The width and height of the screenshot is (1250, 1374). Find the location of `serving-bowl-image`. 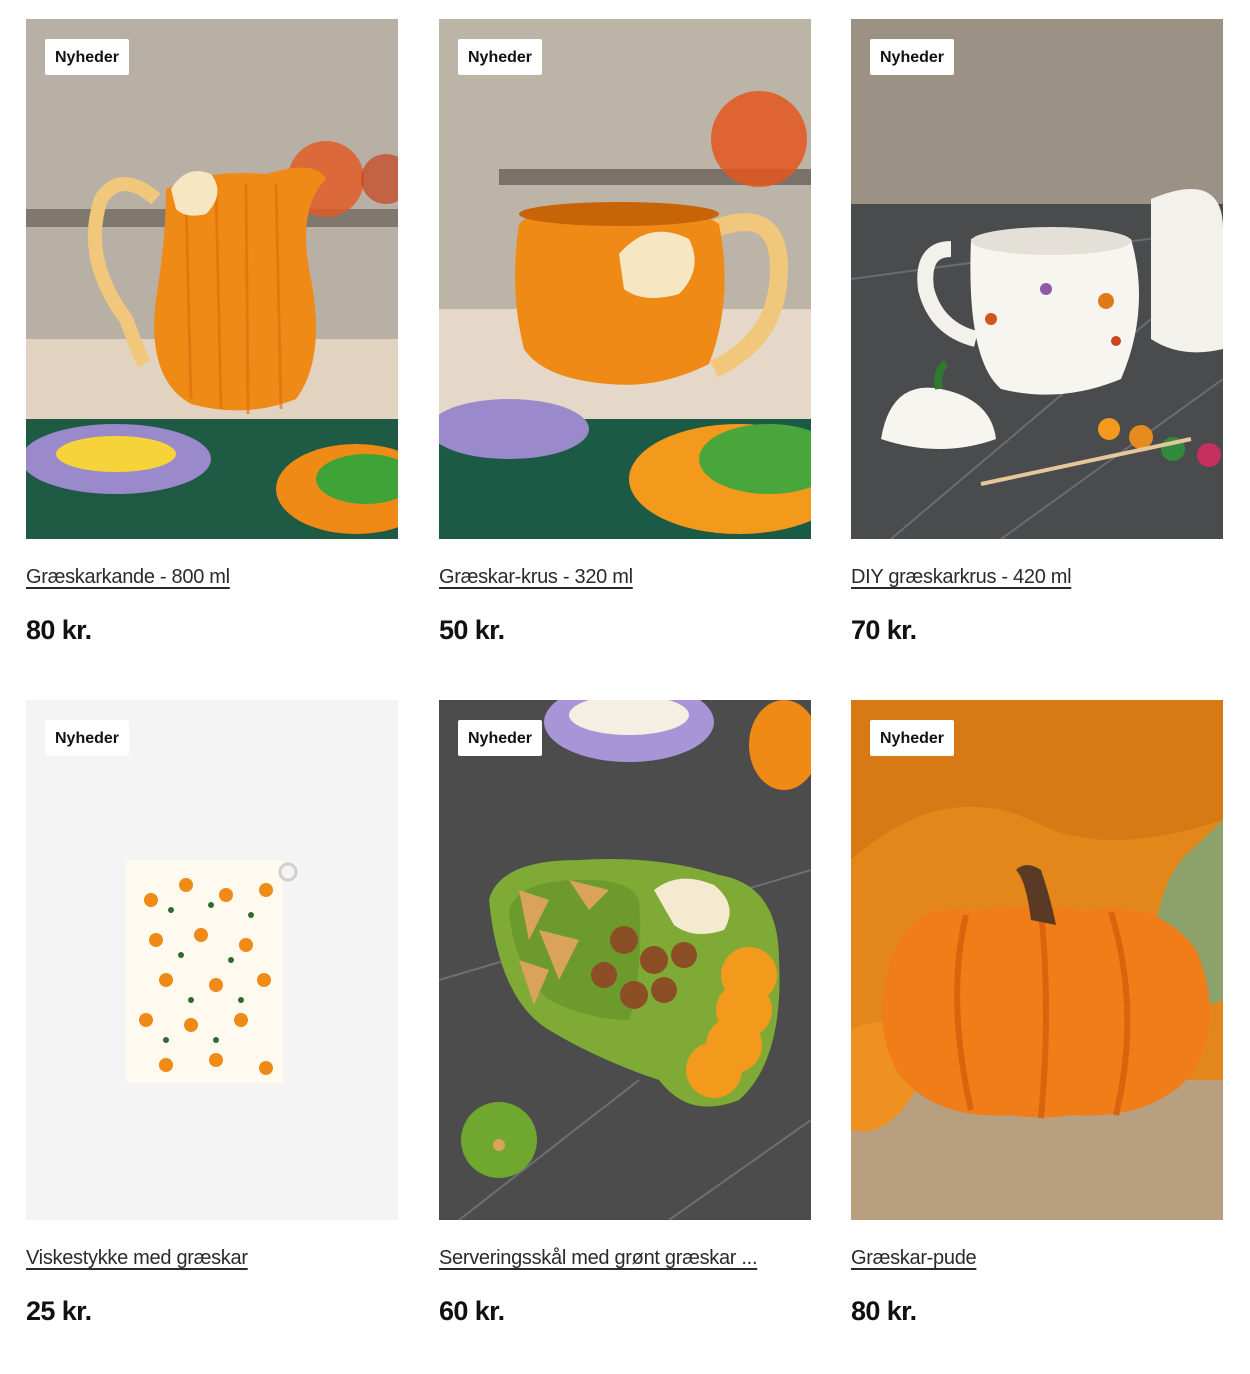

serving-bowl-image is located at coordinates (625, 960).